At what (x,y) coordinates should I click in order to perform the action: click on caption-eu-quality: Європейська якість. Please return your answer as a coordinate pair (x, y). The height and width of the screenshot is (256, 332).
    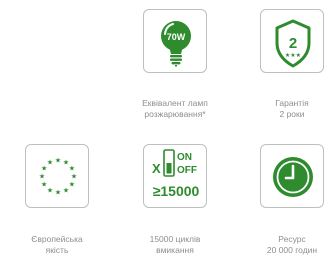
    Looking at the image, I should click on (57, 245).